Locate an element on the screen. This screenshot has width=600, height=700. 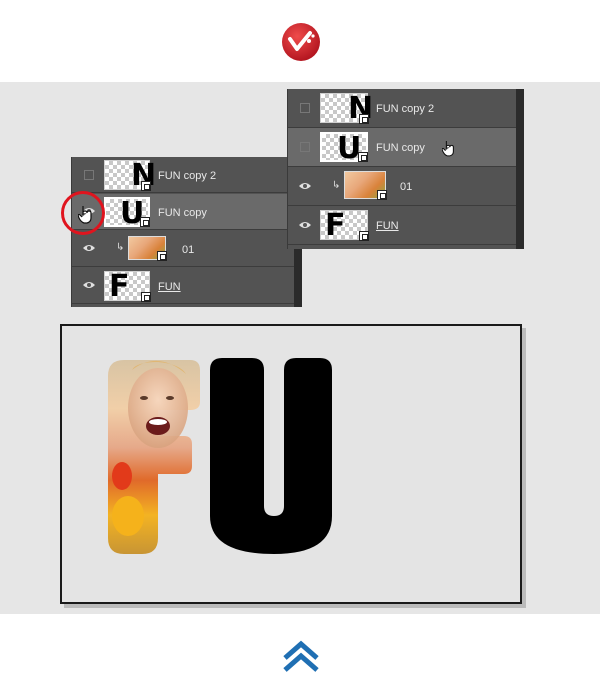
double-chevron-up-icon is located at coordinates (301, 656).